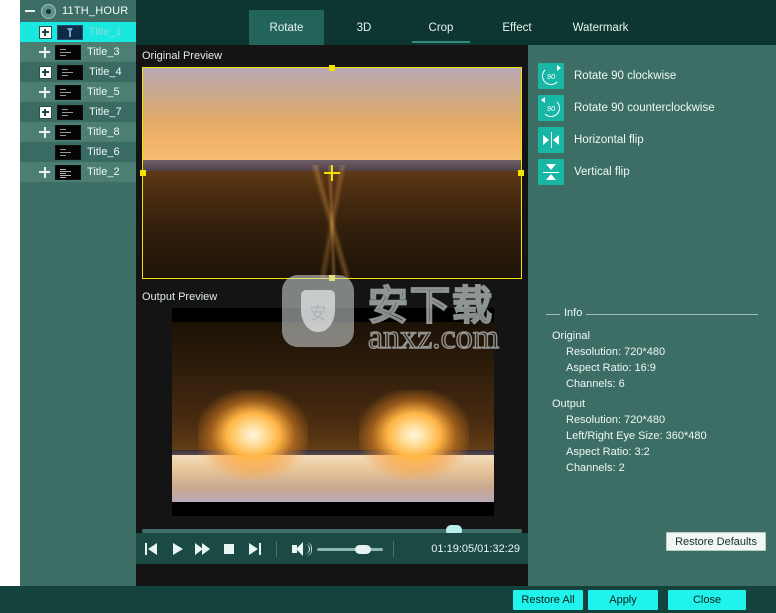  I want to click on tree-root-node: 11TH_HOUR, so click(78, 11).